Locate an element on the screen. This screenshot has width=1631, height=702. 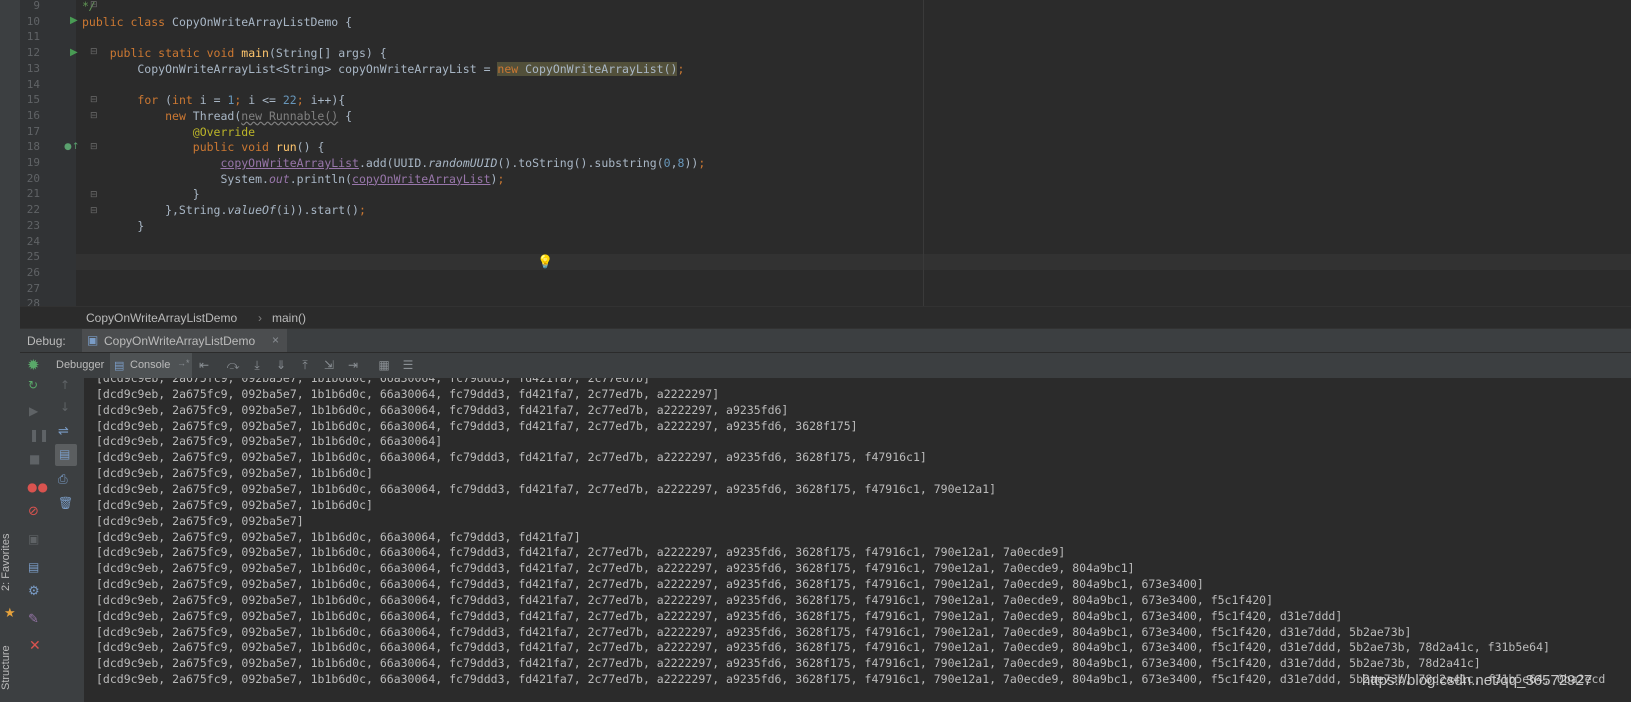
console-line: [dcd9c9eb, 2a675fc9, 092ba5e7, 1b1b6d0c] is located at coordinates (234, 473).